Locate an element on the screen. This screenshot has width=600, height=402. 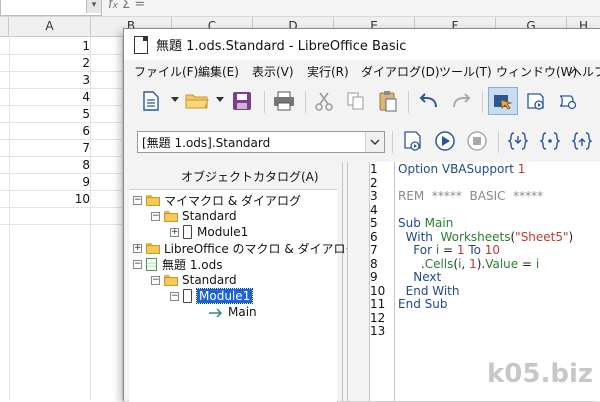
code-token: ) is located at coordinates (571, 236).